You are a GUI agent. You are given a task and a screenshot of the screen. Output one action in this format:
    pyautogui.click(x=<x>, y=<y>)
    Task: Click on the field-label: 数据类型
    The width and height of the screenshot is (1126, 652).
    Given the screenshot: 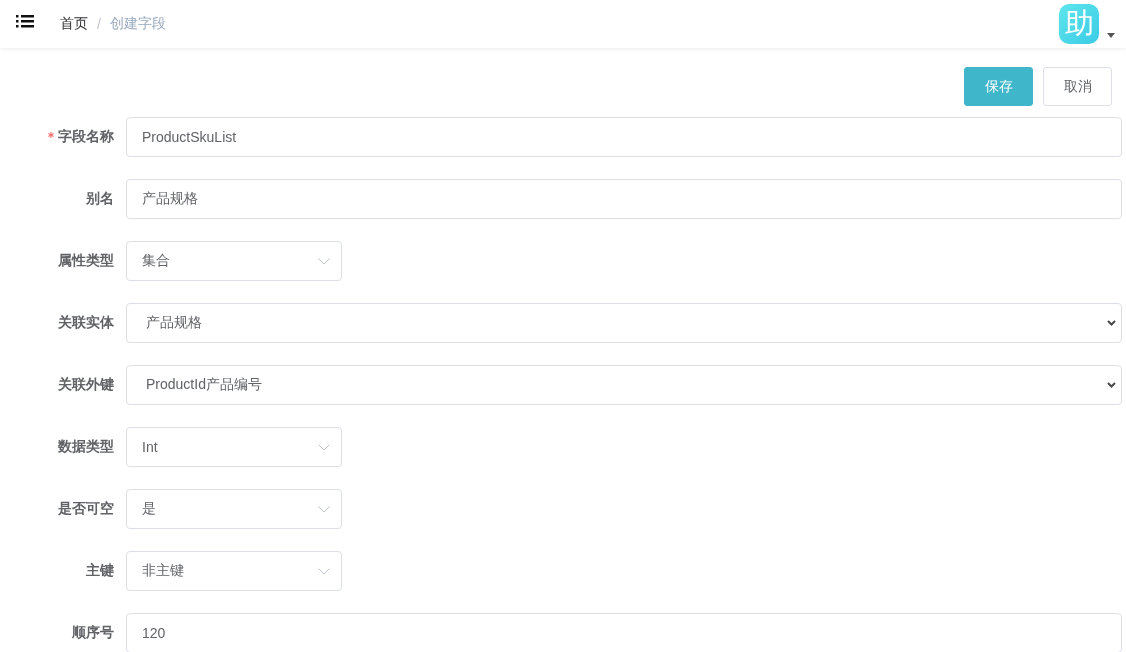 What is the action you would take?
    pyautogui.click(x=86, y=447)
    